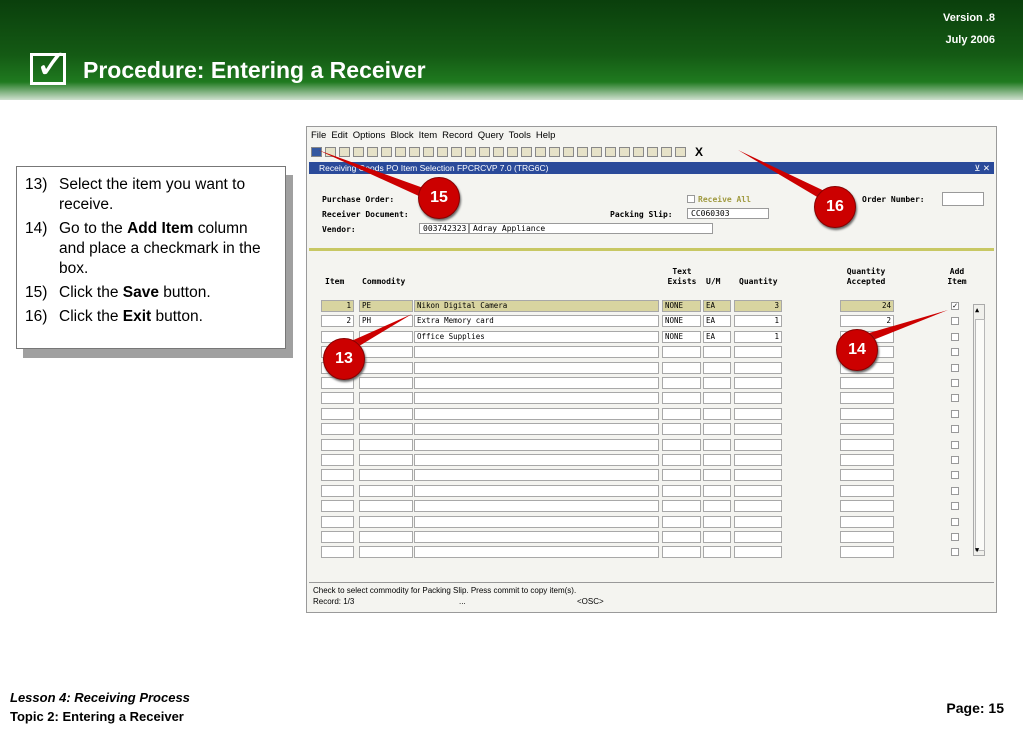 Image resolution: width=1023 pixels, height=731 pixels. What do you see at coordinates (344, 359) in the screenshot?
I see `callout-13: 13` at bounding box center [344, 359].